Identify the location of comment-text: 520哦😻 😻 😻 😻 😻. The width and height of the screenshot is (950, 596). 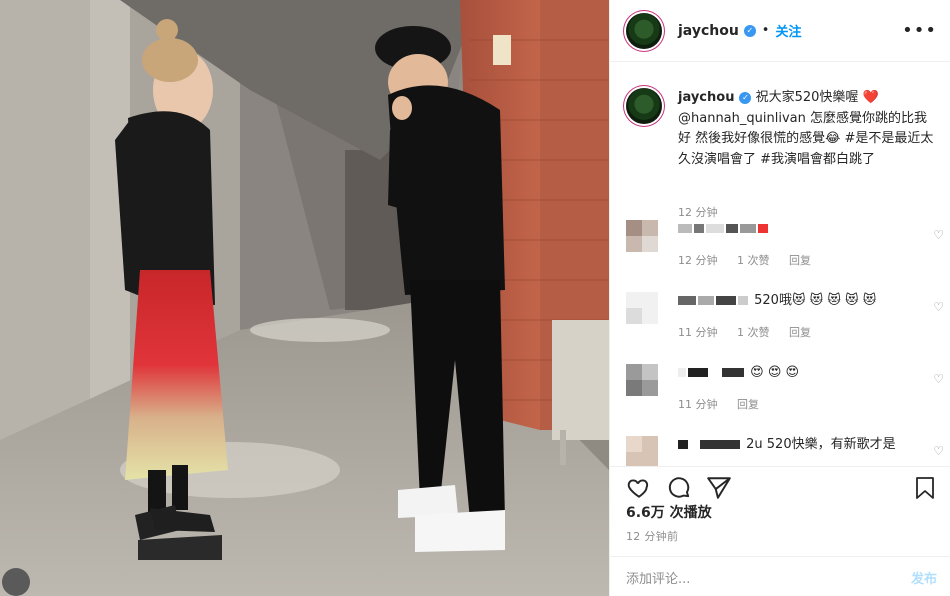
(815, 300).